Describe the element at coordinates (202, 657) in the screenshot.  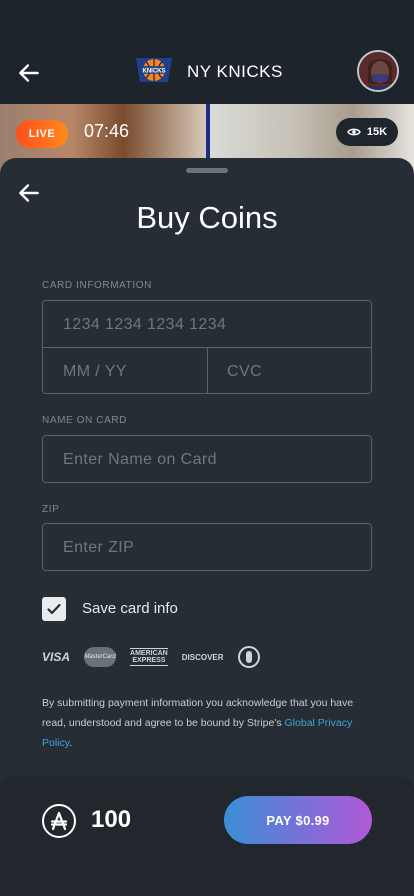
I see `discover-logo-icon: DISCOVER` at that location.